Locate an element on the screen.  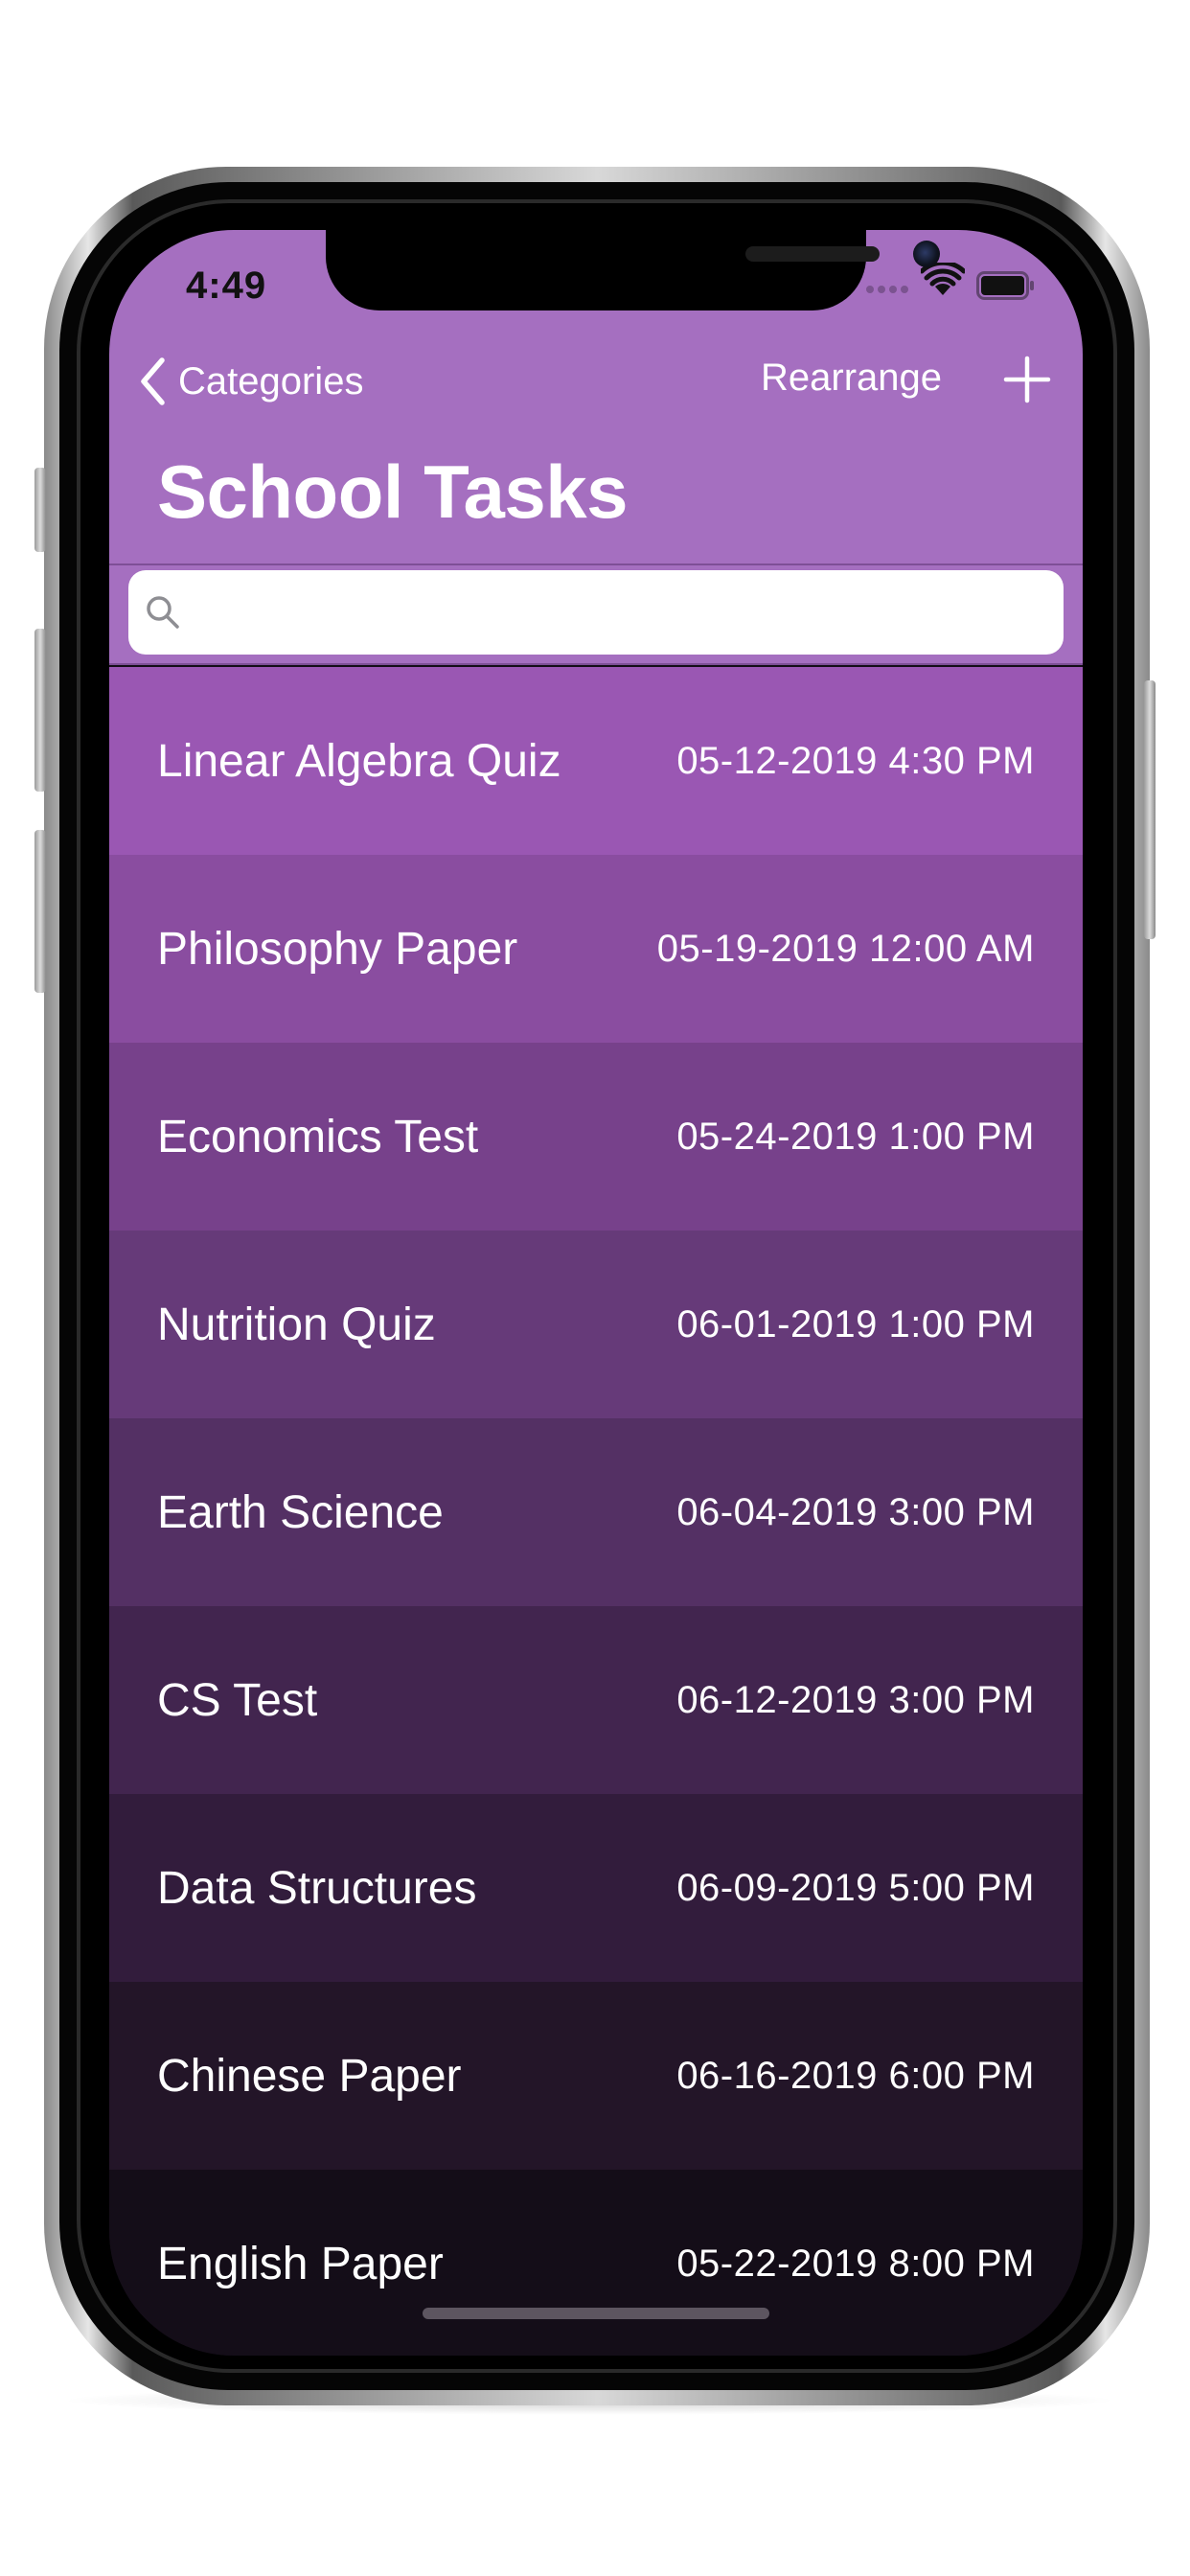
task-row-economics-test: Economics Test 05-24-2019 1:00 PM is located at coordinates (596, 1136).